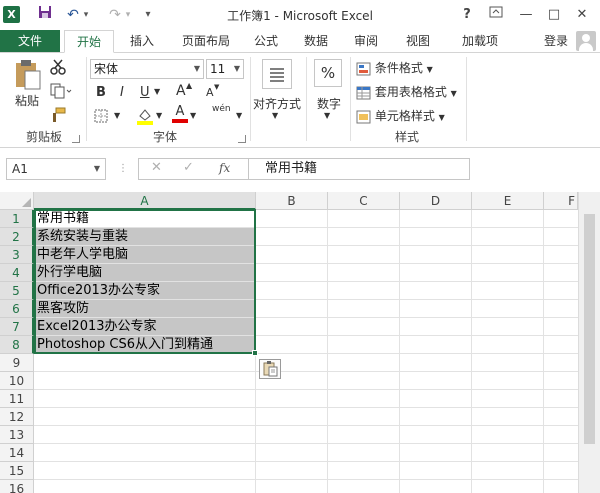 The width and height of the screenshot is (600, 493). What do you see at coordinates (156, 167) in the screenshot?
I see `cancel-entry-icon: ✕` at bounding box center [156, 167].